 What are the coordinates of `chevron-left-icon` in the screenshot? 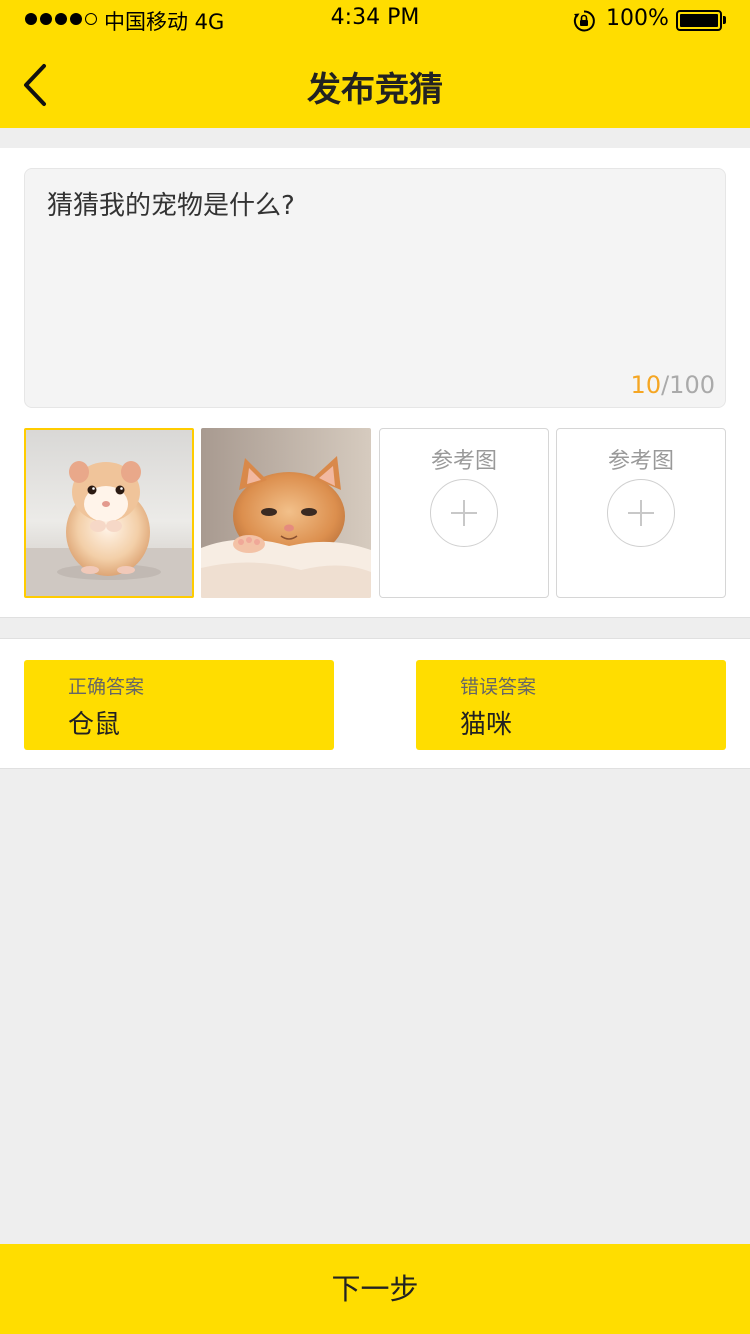 It's located at (35, 85).